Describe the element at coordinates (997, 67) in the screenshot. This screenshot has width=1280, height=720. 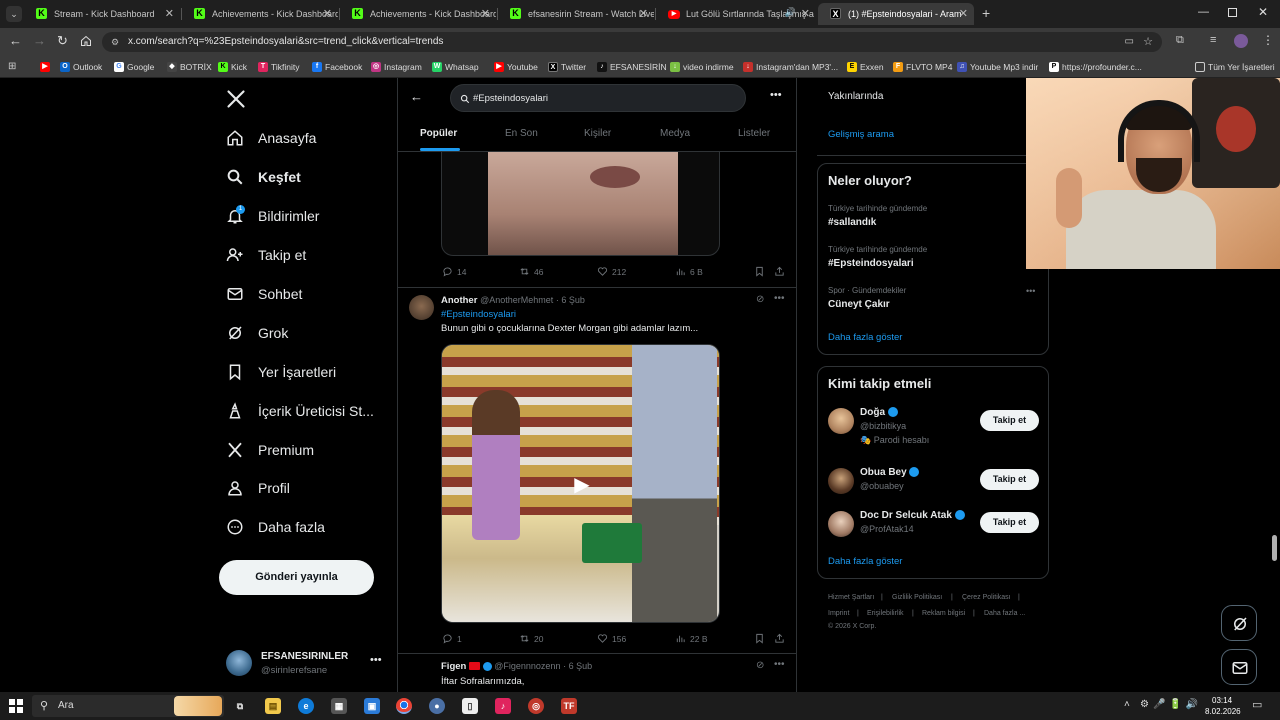
I see `bookmark-item: ♫ Youtube Mp3 indir` at that location.